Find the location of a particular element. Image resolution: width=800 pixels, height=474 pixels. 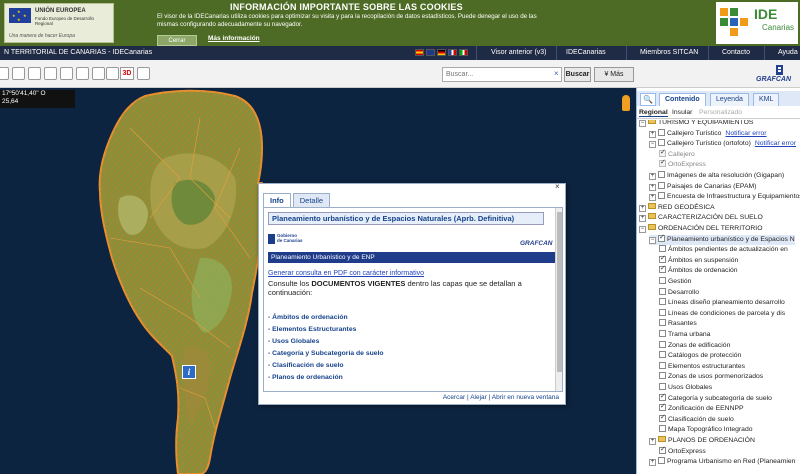

popup-scroll-thumb is located at coordinates (559, 292).